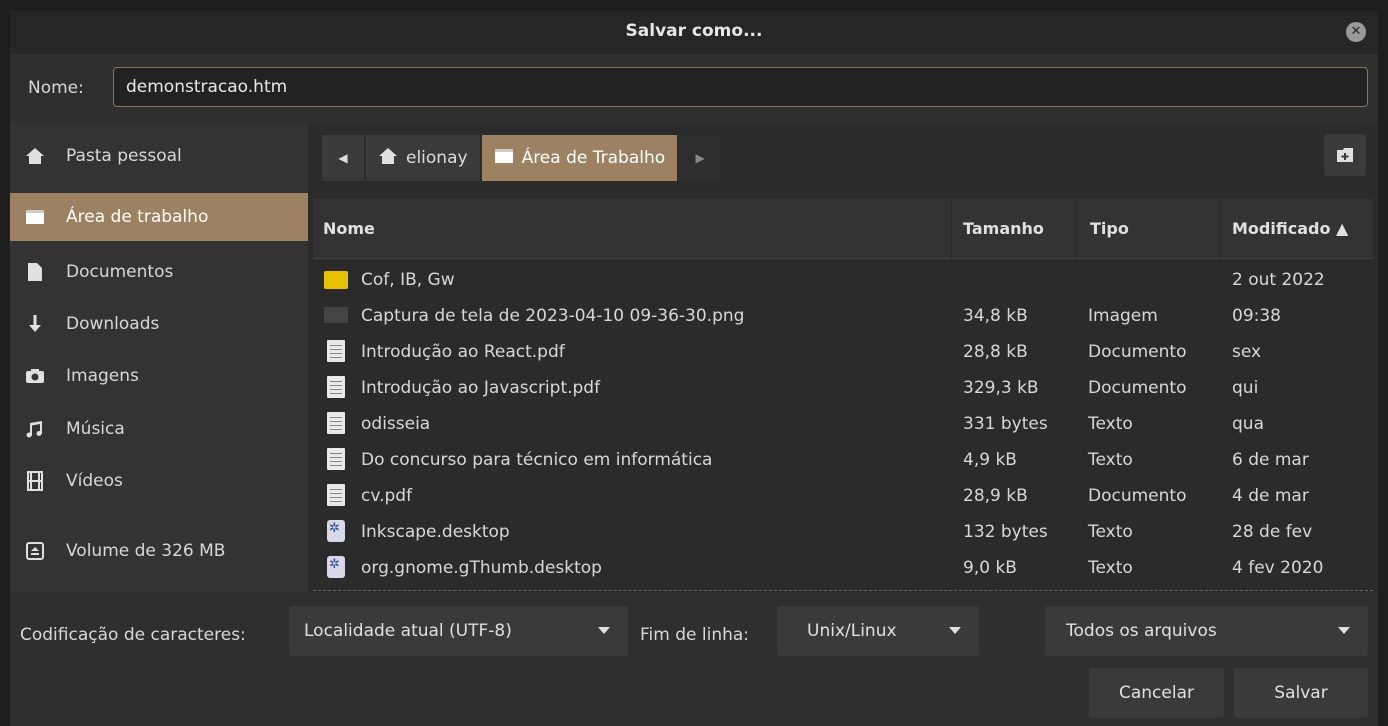  Describe the element at coordinates (102, 376) in the screenshot. I see `sidebar-item-label: Imagens` at that location.